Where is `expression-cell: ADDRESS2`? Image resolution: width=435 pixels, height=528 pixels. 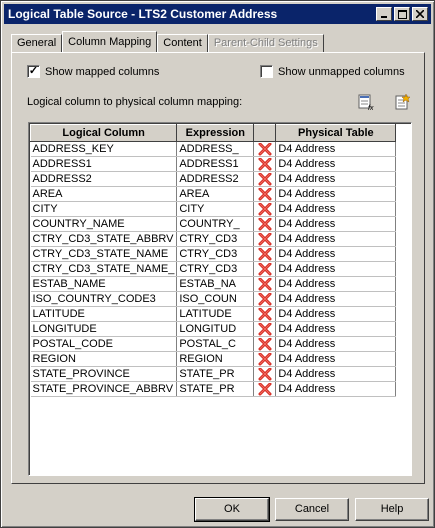
expression-cell: ADDRESS2 is located at coordinates (215, 179).